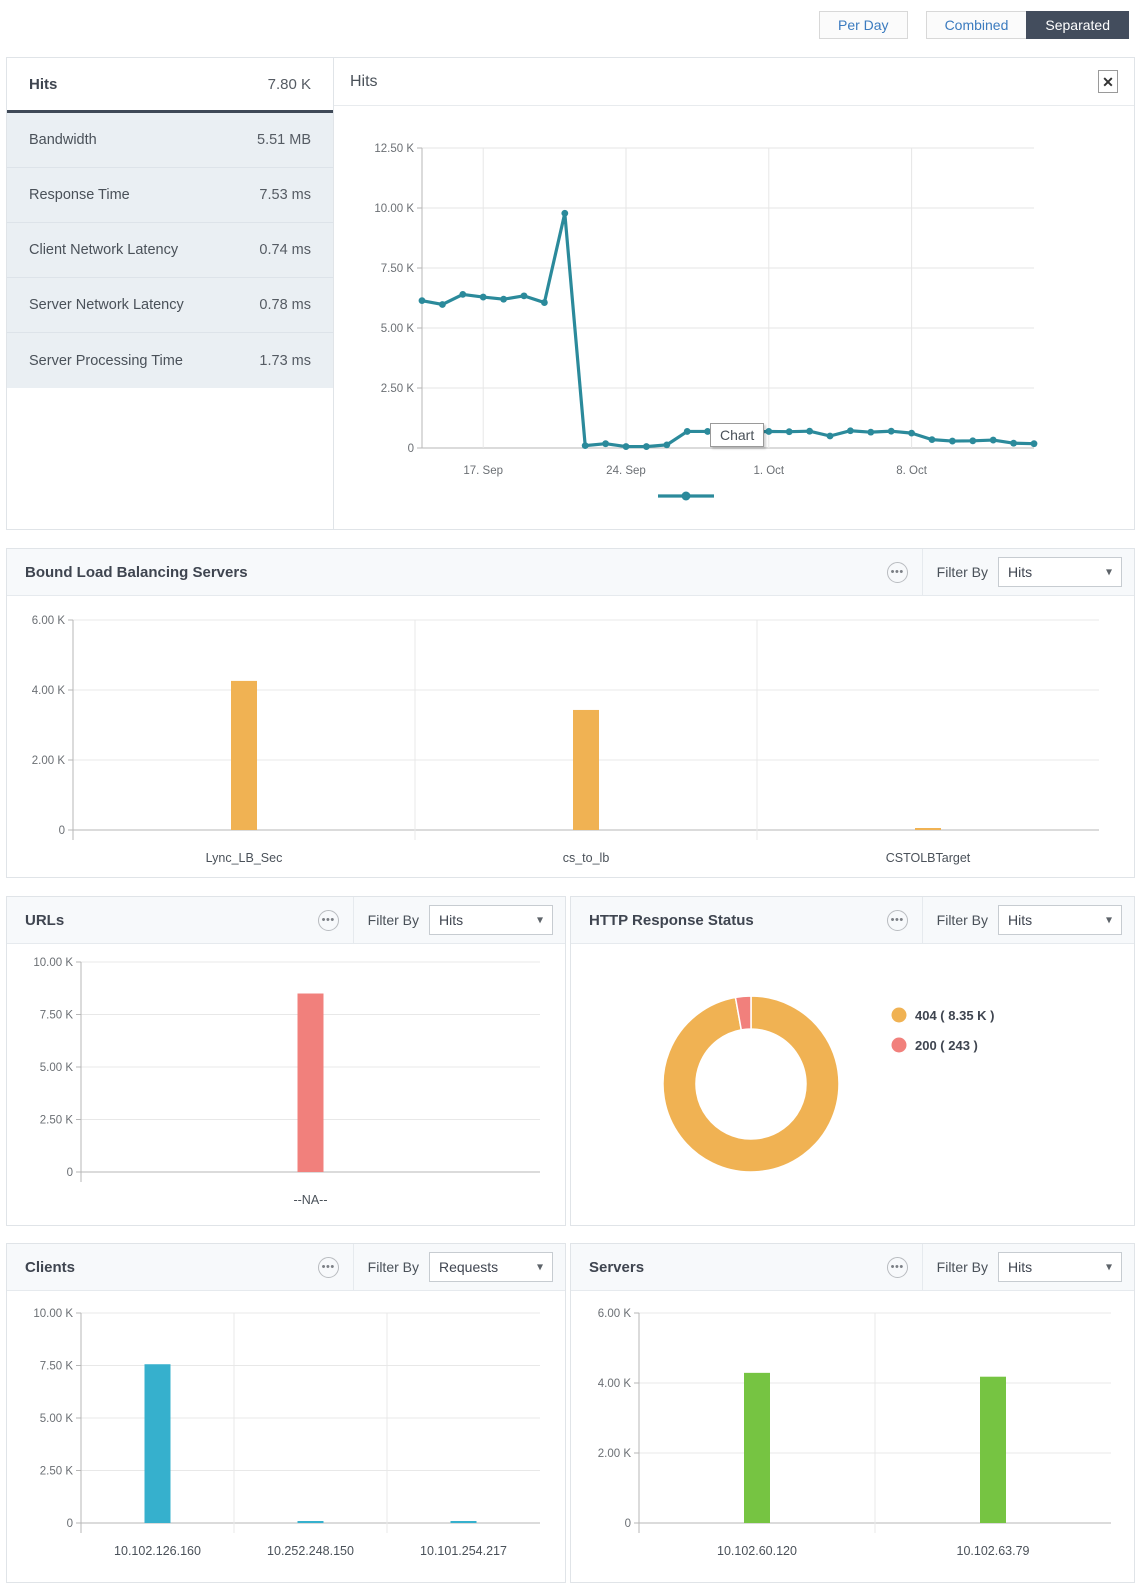  What do you see at coordinates (106, 360) in the screenshot?
I see `metric-label-server-processing-time: Server Processing Time` at bounding box center [106, 360].